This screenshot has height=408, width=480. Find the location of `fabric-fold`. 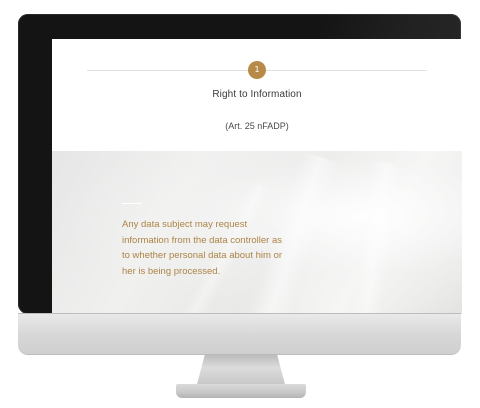

fabric-fold is located at coordinates (374, 237).